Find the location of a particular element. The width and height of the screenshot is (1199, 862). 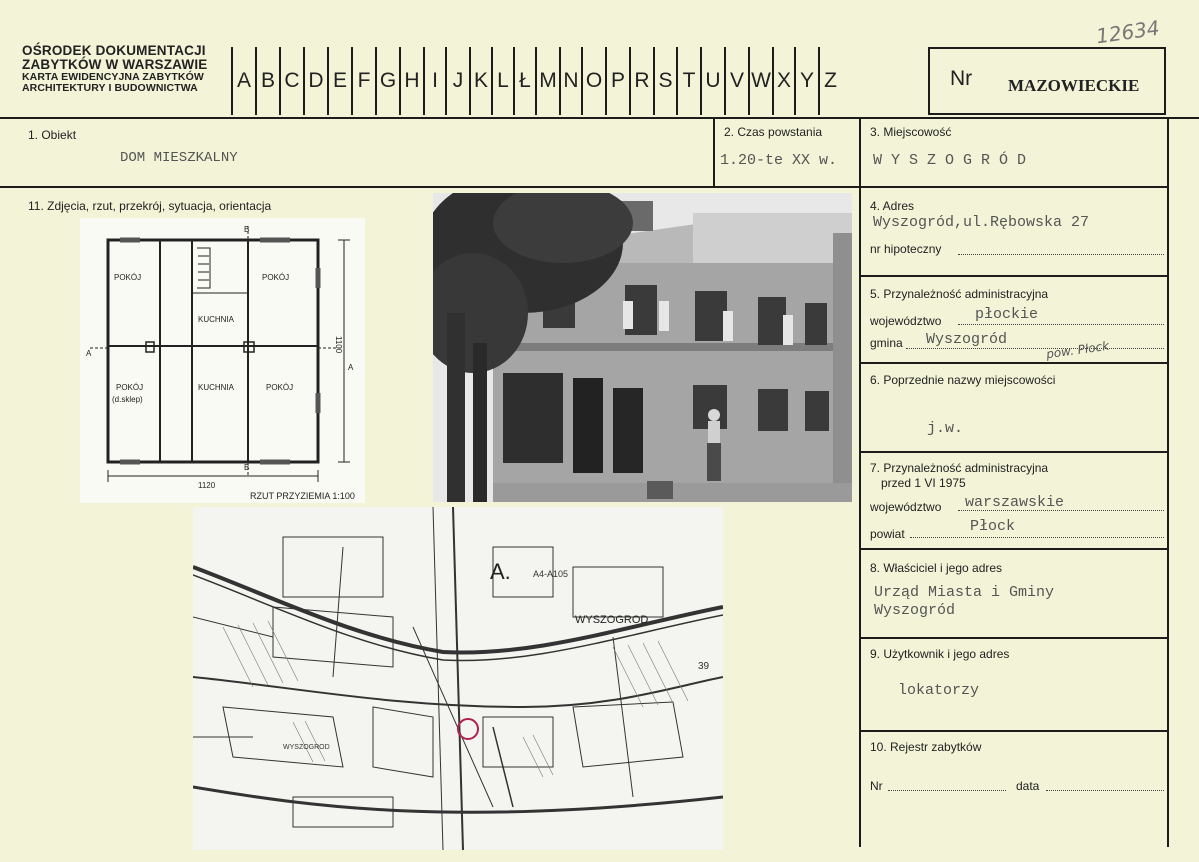

index-letter-16: P is located at coordinates (617, 81).